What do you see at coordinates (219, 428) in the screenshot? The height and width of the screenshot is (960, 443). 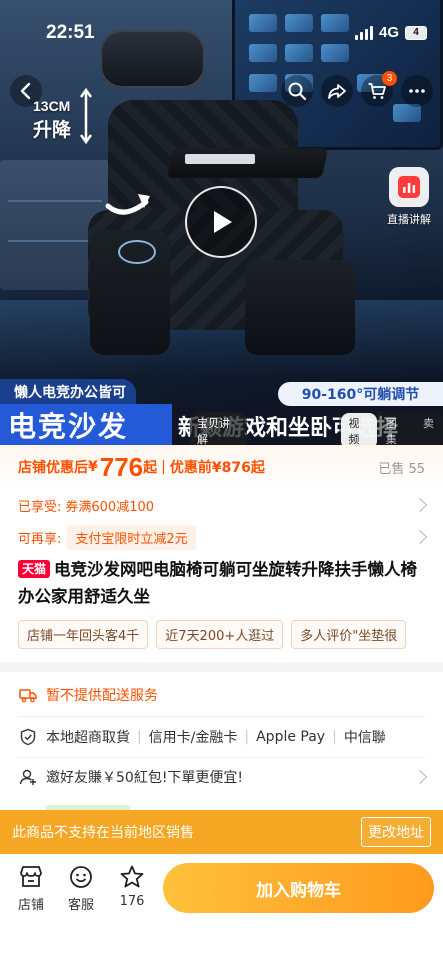 I see `explain-tab: 宝贝讲解` at bounding box center [219, 428].